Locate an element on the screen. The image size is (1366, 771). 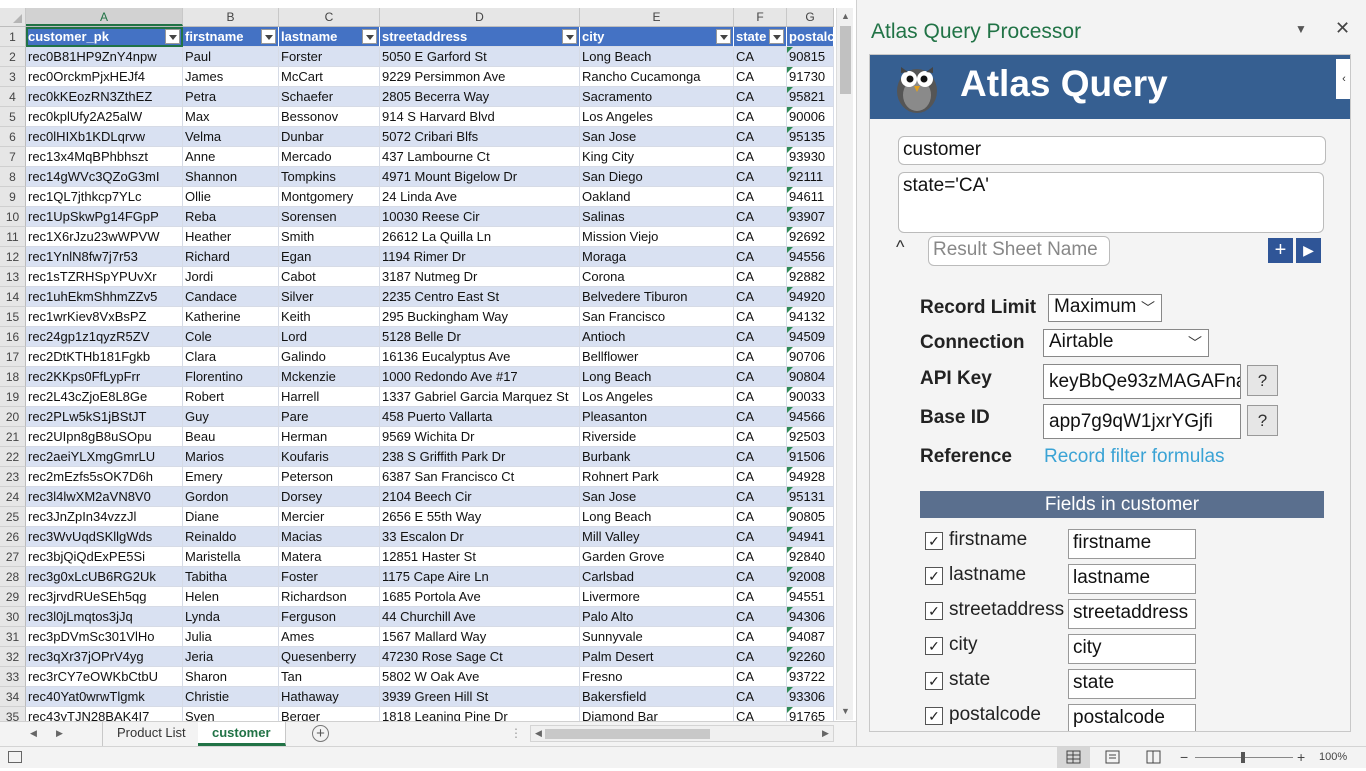
field-alias-input: firstname is located at coordinates (1132, 544).